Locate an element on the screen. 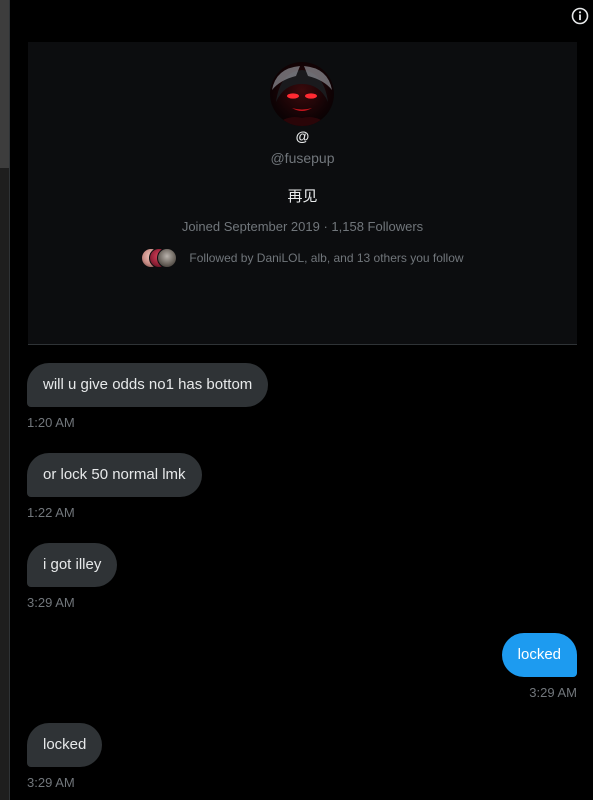 Image resolution: width=593 pixels, height=800 pixels. message-bubble: will u give odds no1 has bottom is located at coordinates (148, 385).